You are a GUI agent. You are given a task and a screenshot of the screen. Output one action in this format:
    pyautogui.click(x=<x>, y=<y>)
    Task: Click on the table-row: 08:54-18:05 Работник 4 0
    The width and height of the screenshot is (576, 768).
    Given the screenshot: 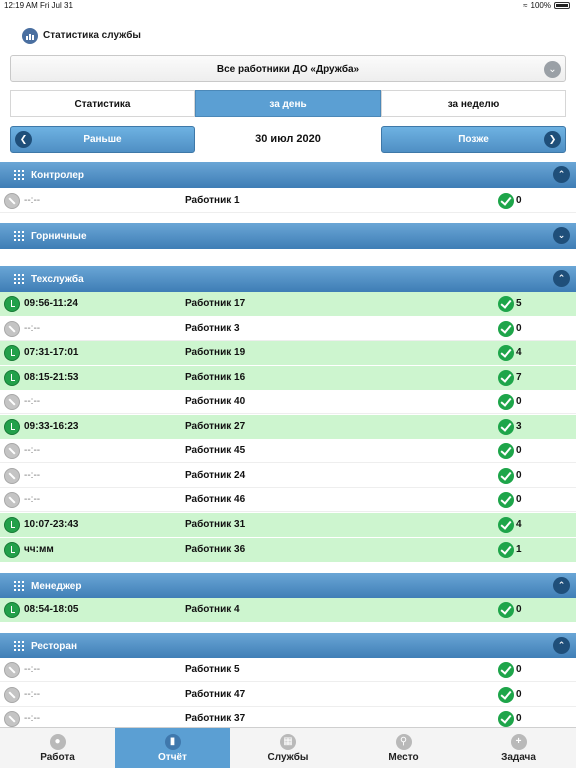 What is the action you would take?
    pyautogui.click(x=288, y=610)
    